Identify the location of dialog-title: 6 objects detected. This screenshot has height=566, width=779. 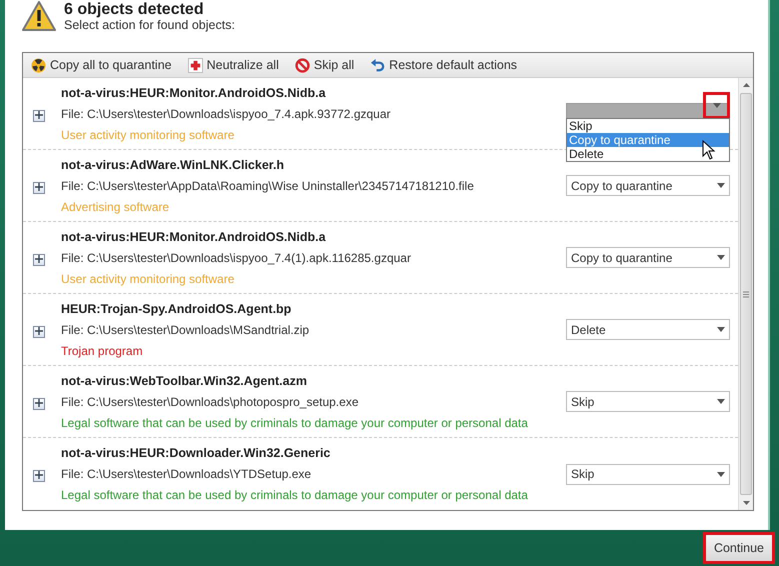
(134, 9).